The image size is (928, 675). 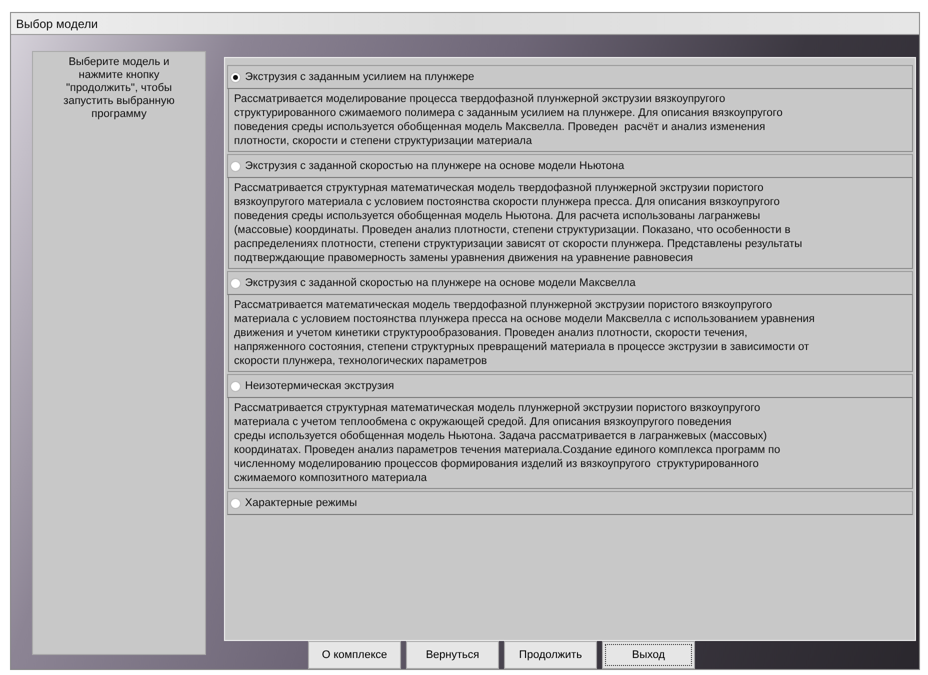 What do you see at coordinates (570, 283) in the screenshot?
I see `radio-option: Экструзия с заданной скоростью на плунжере на основе модели Максвелла` at bounding box center [570, 283].